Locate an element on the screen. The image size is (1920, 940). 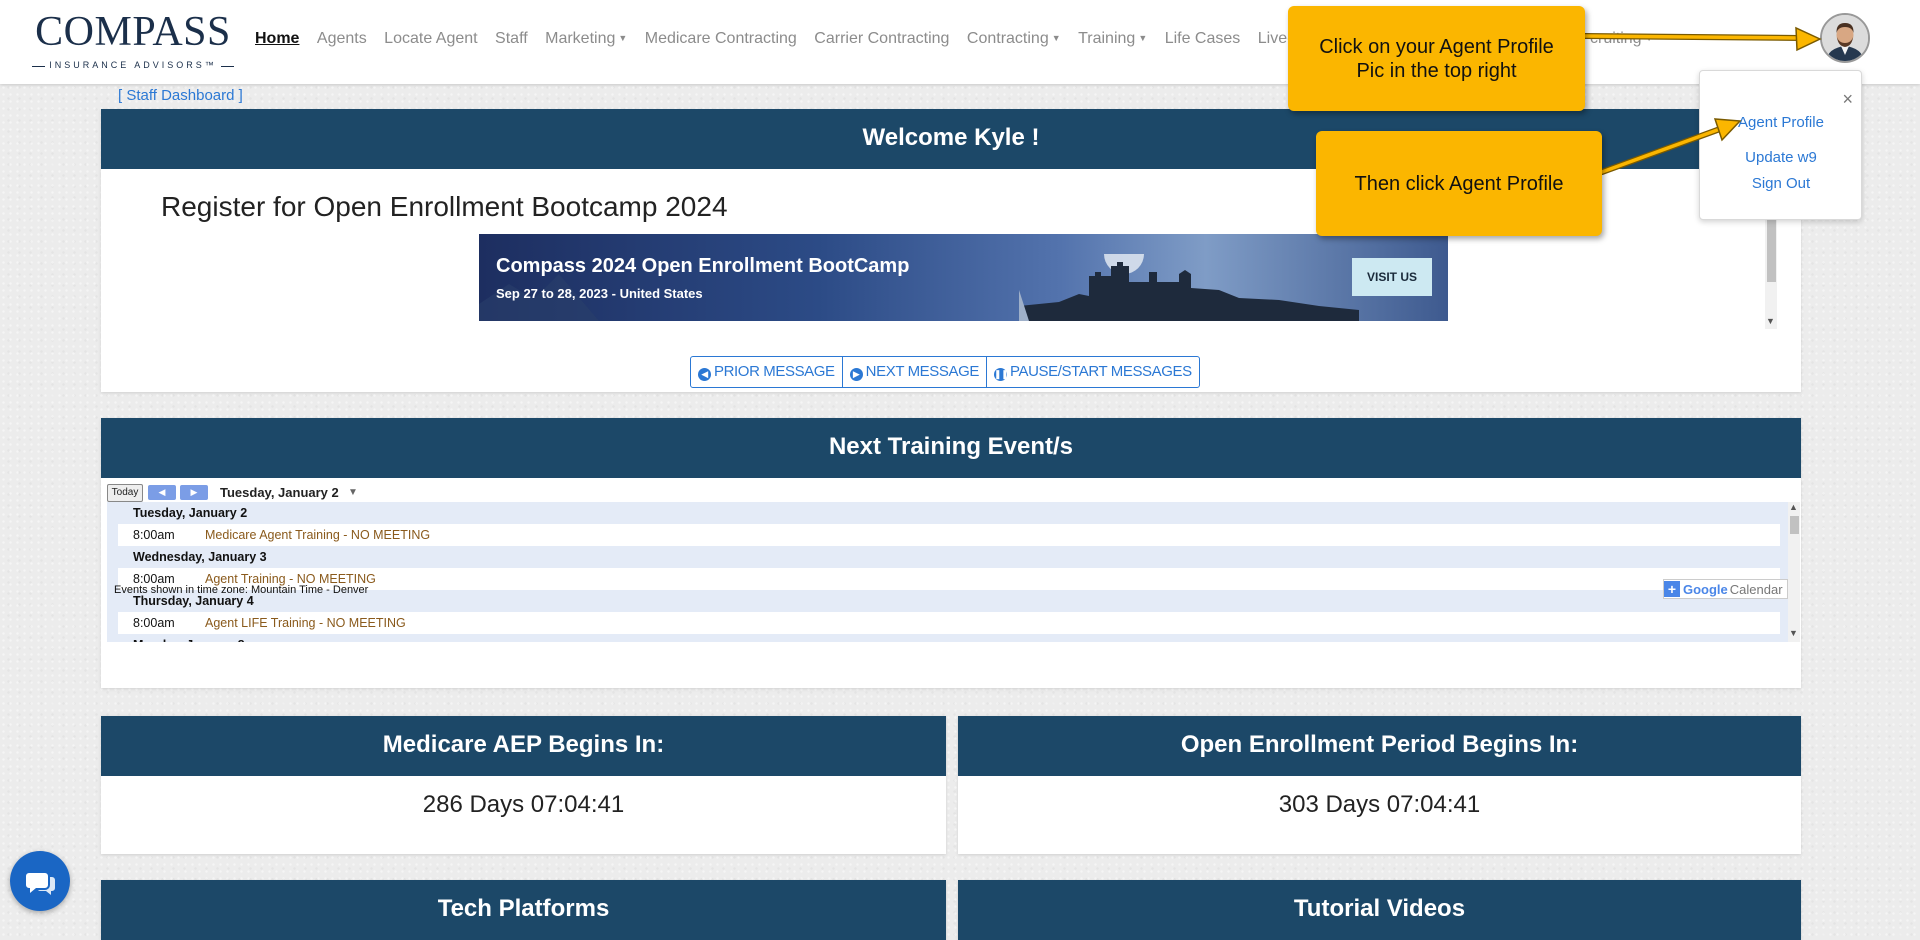
nav-contracting: Contracting ▼ is located at coordinates (1014, 39).